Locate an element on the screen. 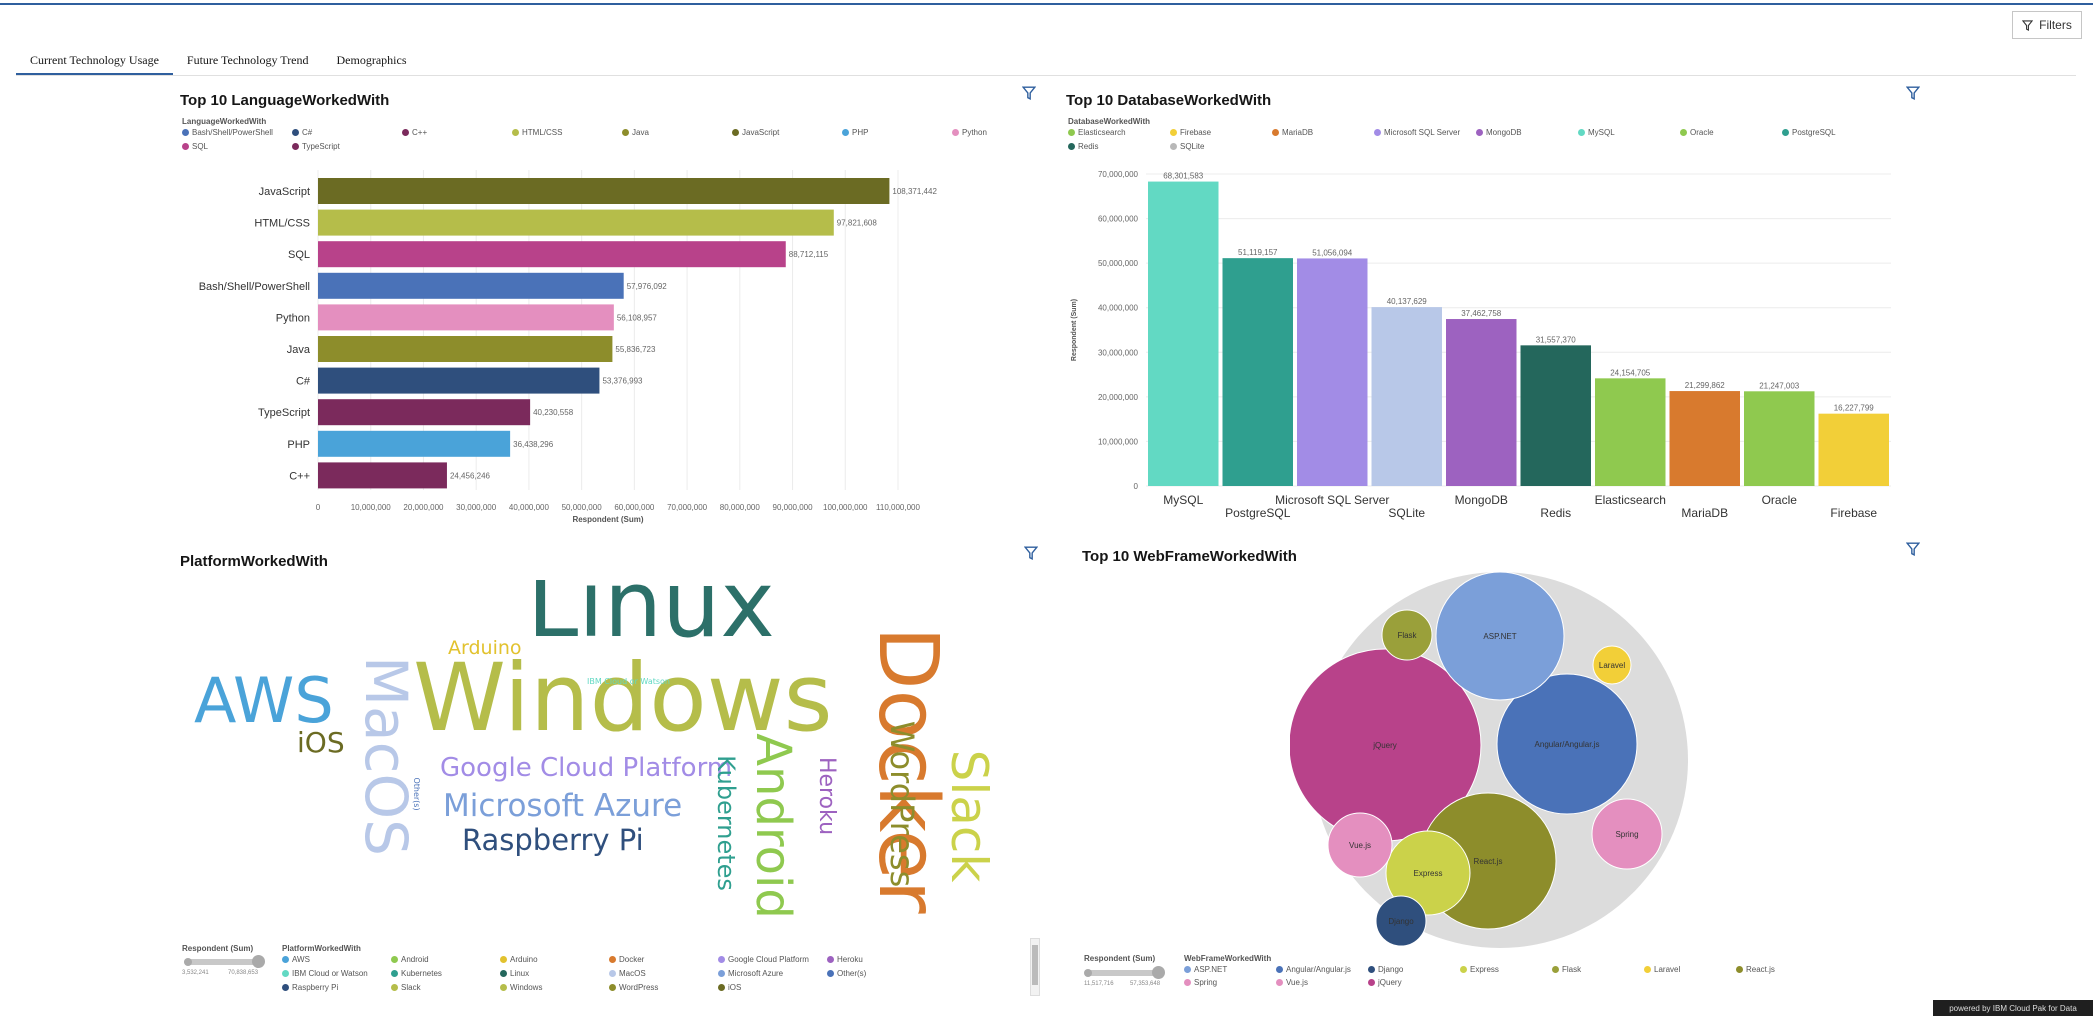 The height and width of the screenshot is (1016, 2093). database-legend-item-mariadb: MariaDB is located at coordinates (1292, 132).